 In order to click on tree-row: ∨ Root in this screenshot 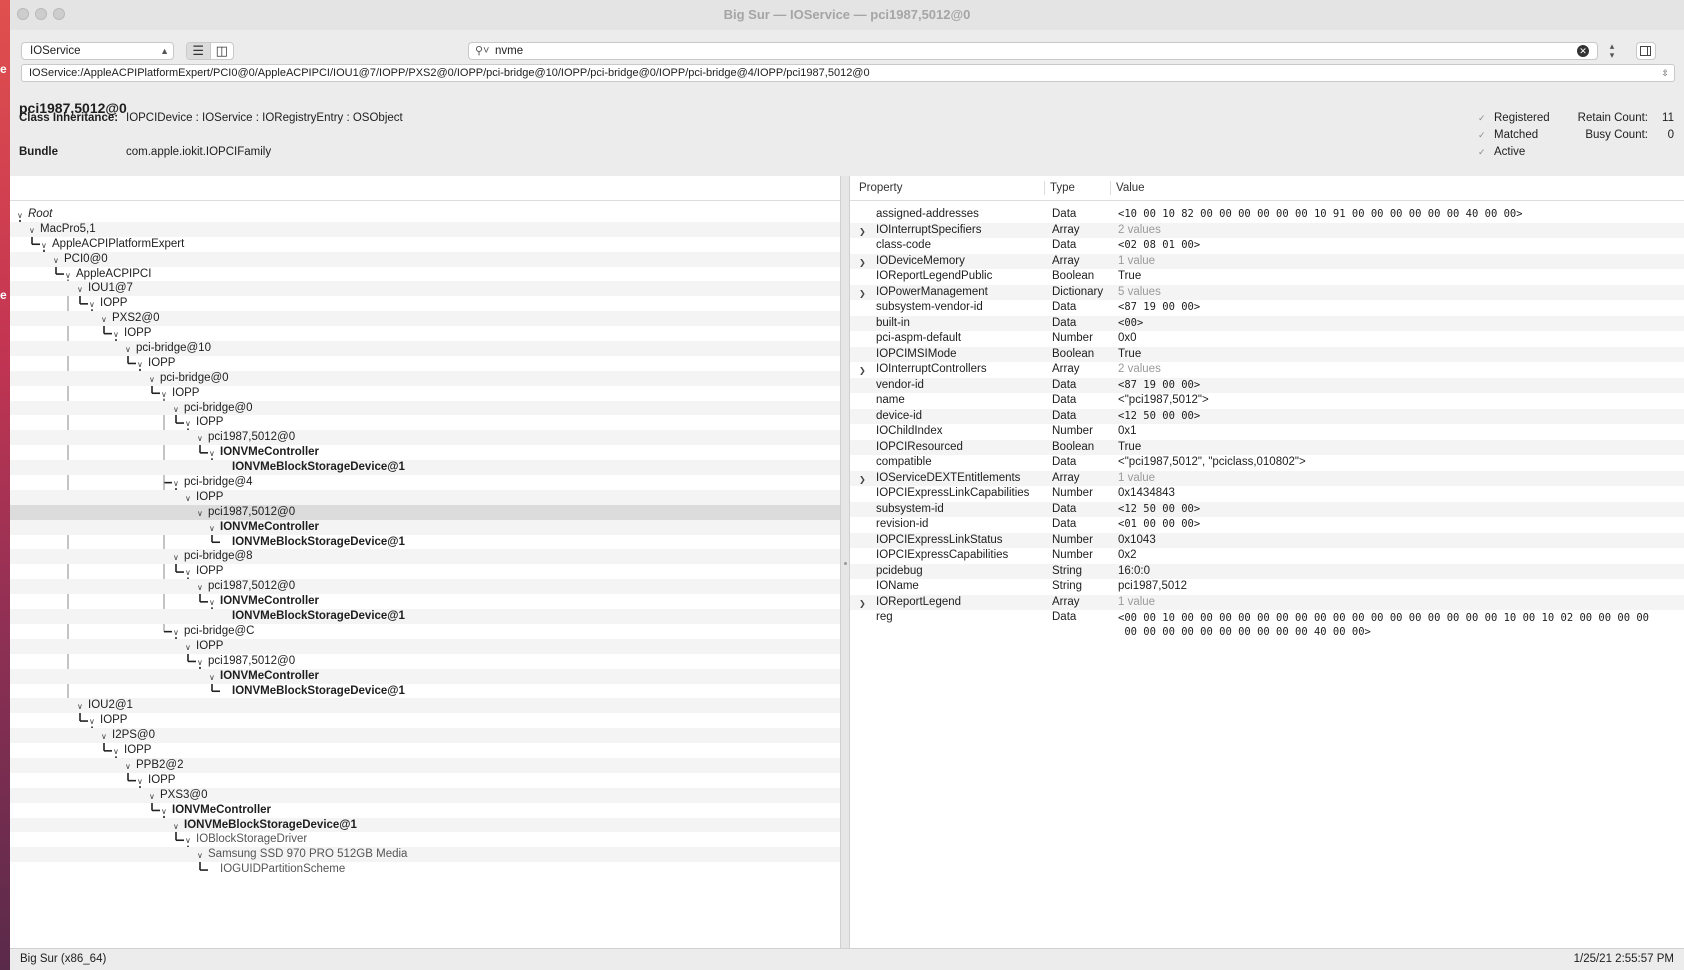, I will do `click(425, 214)`.